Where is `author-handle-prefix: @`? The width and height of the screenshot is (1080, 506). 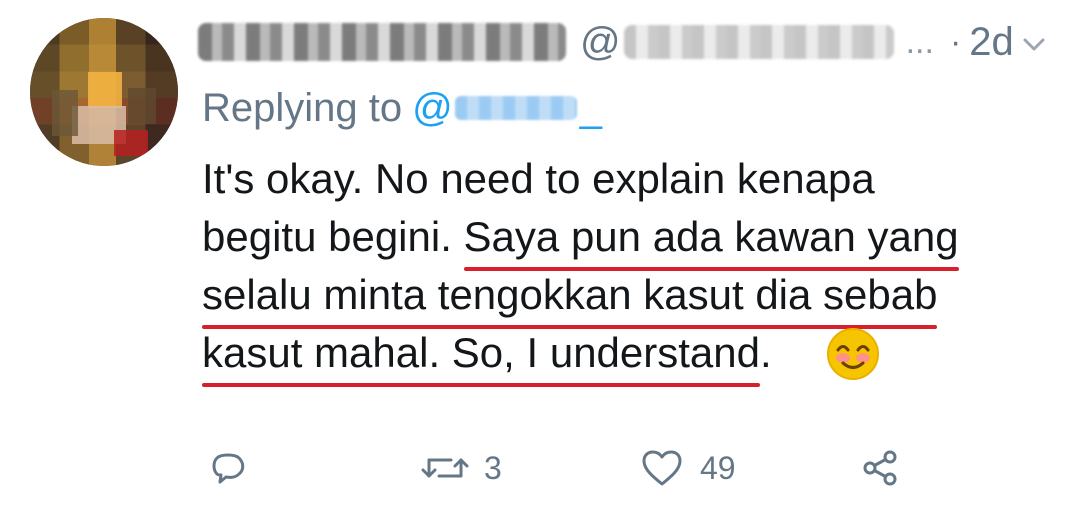
author-handle-prefix: @ is located at coordinates (600, 42).